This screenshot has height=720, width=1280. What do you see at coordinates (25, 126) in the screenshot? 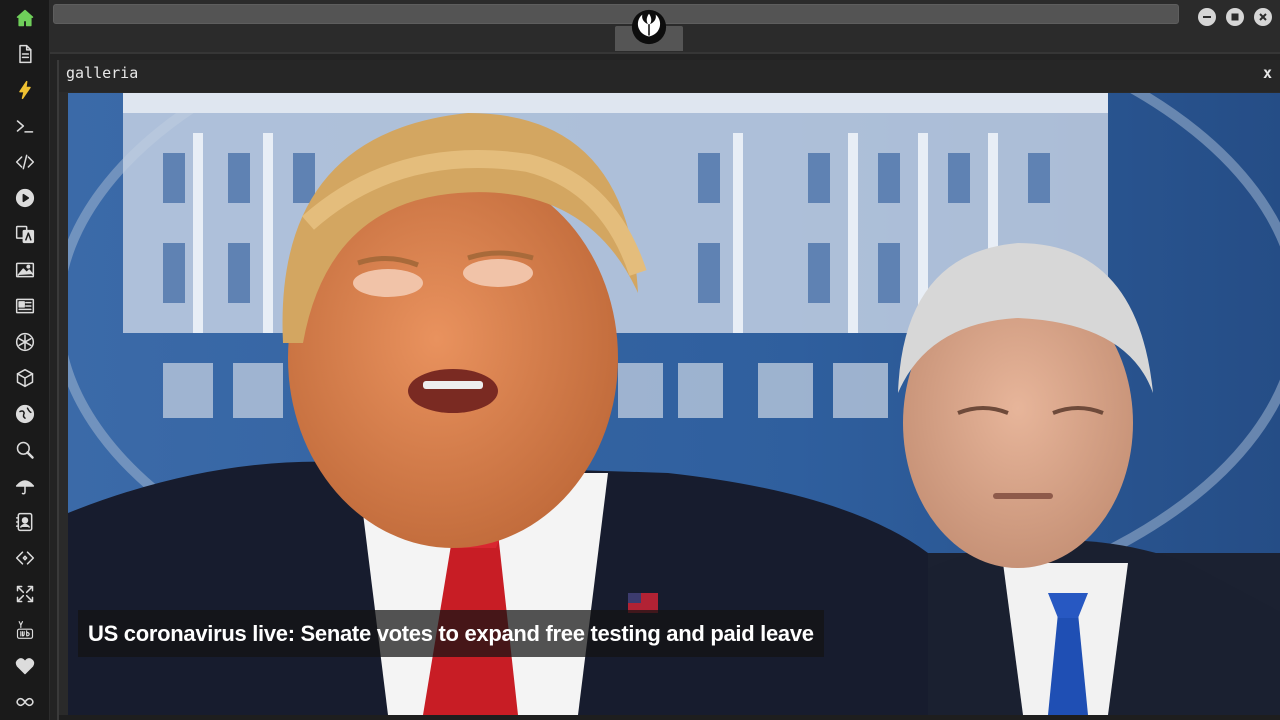
I see `terminal-icon` at bounding box center [25, 126].